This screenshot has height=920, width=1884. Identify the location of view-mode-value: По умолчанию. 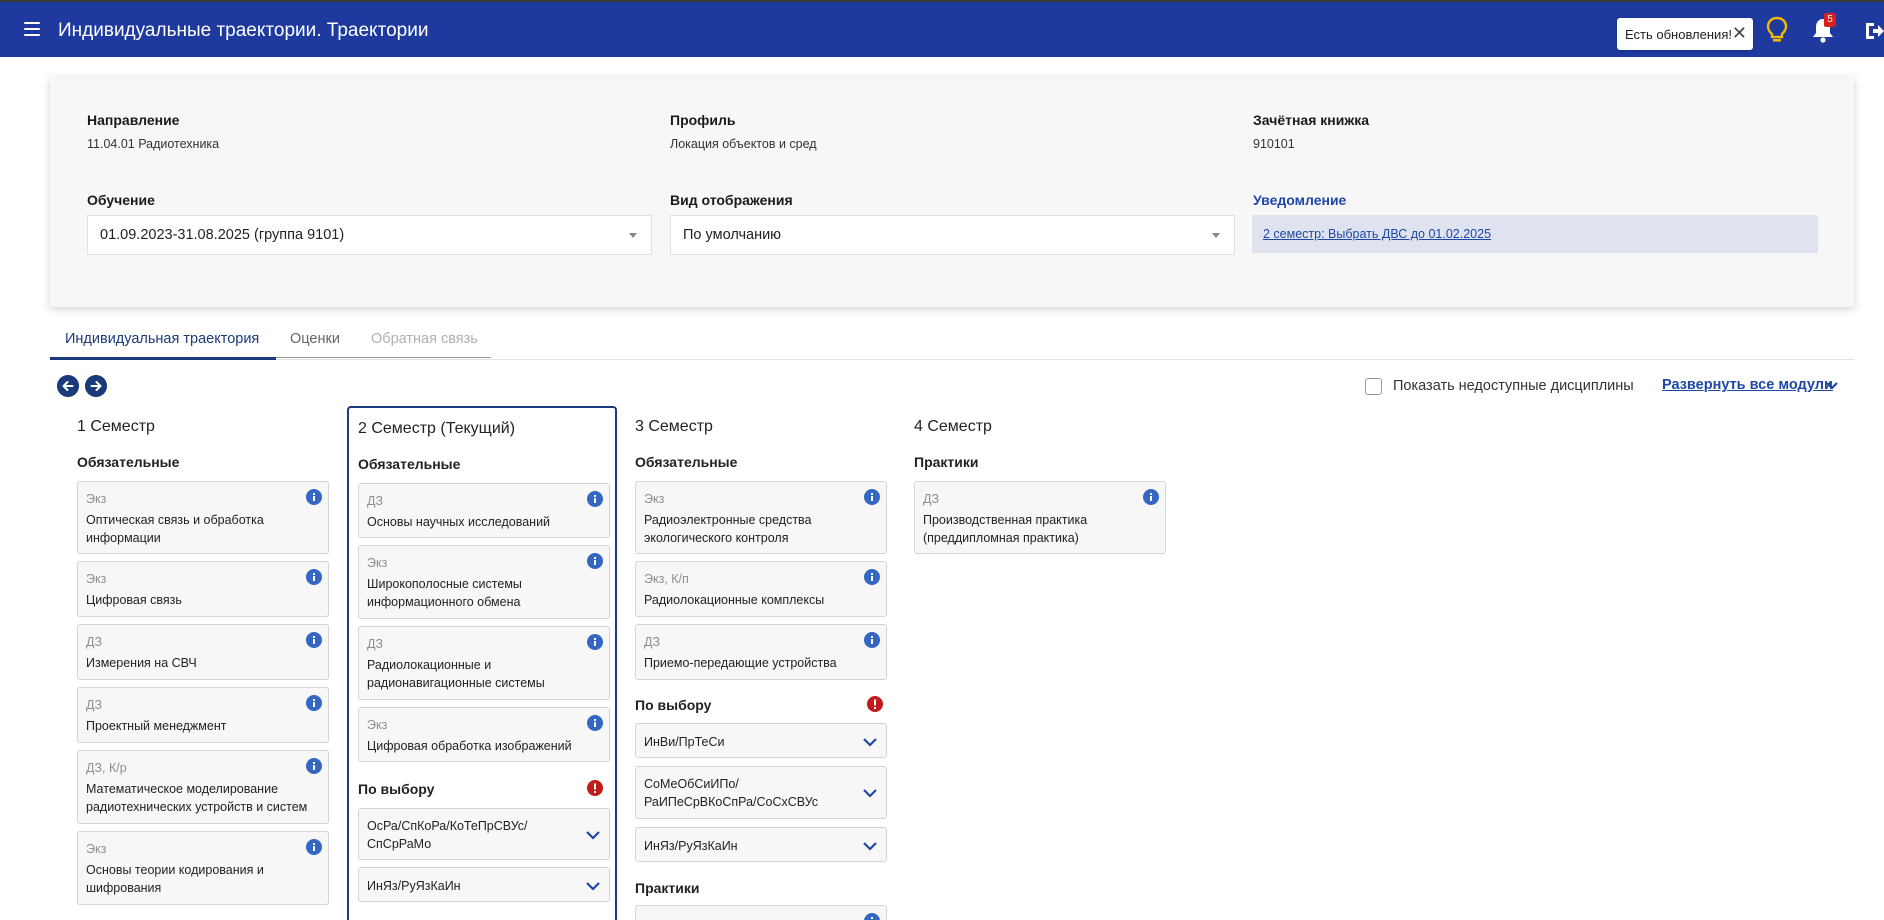
(732, 235).